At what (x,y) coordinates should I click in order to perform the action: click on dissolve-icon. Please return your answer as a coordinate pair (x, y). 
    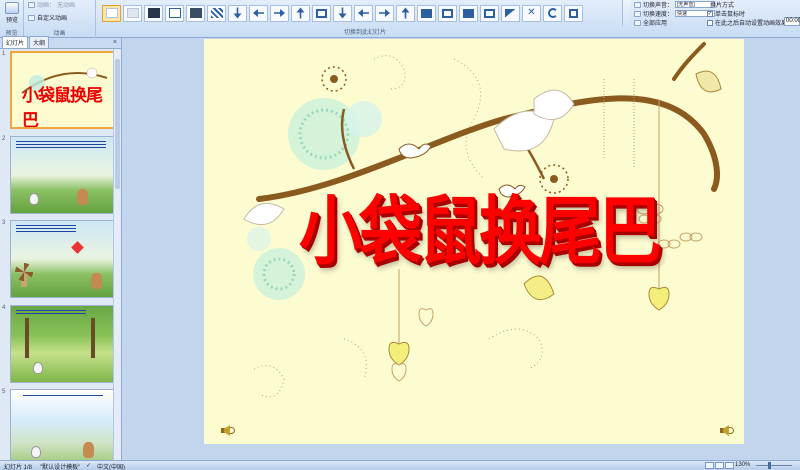
    Looking at the image, I should click on (216, 13).